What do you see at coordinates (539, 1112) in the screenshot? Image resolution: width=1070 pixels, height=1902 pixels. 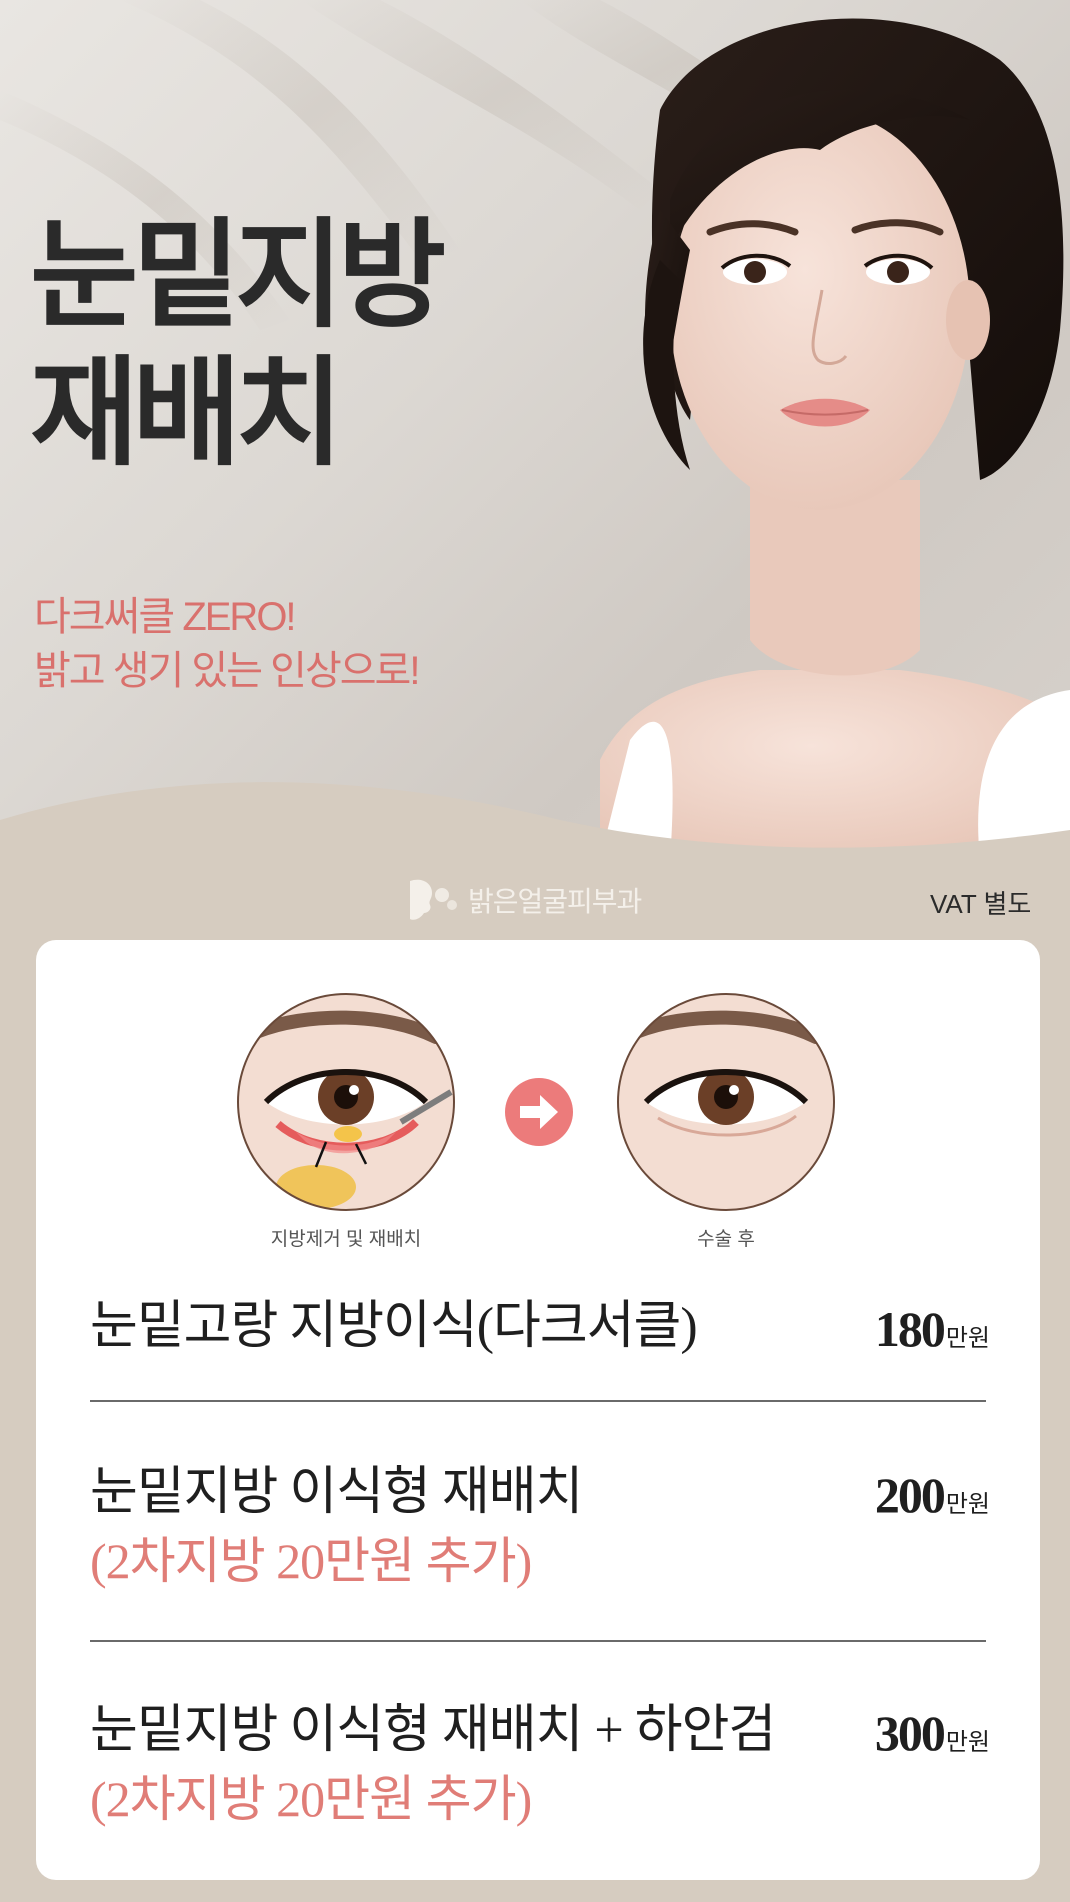 I see `arrow-right-icon` at bounding box center [539, 1112].